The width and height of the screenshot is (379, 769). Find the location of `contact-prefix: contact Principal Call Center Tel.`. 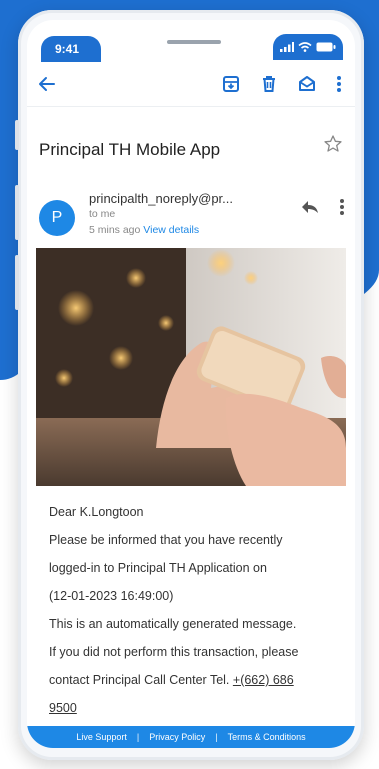

contact-prefix: contact Principal Call Center Tel. is located at coordinates (141, 680).